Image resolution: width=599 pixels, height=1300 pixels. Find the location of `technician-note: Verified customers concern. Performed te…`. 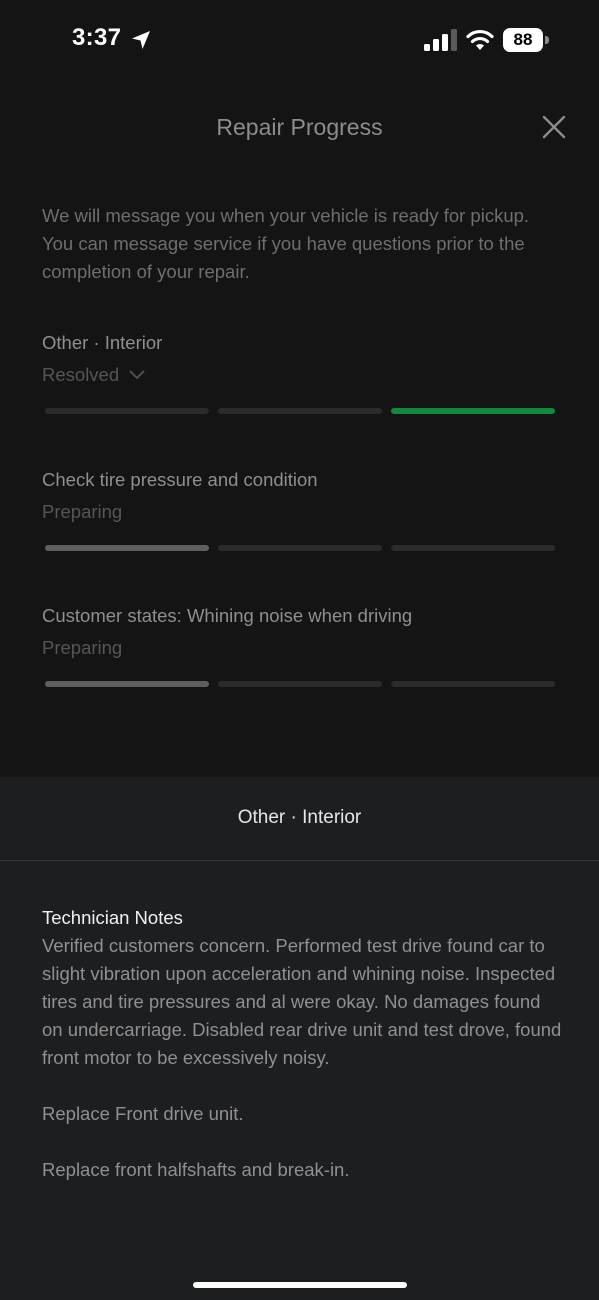

technician-note: Verified customers concern. Performed te… is located at coordinates (302, 1001).